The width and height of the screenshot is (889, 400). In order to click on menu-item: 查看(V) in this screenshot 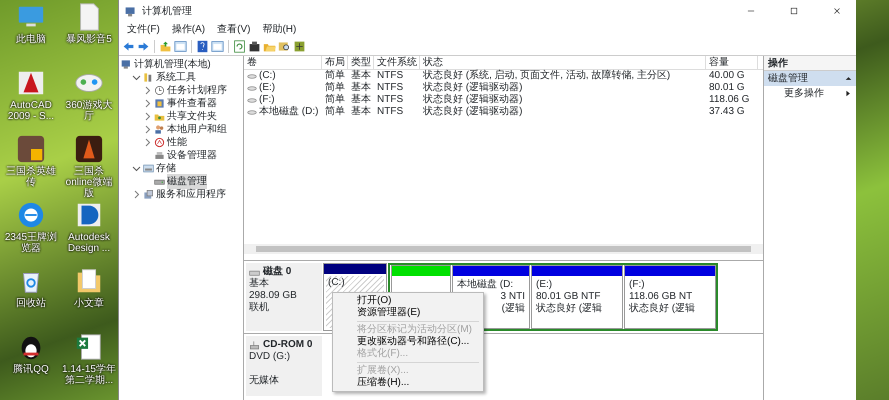, I will do `click(233, 30)`.